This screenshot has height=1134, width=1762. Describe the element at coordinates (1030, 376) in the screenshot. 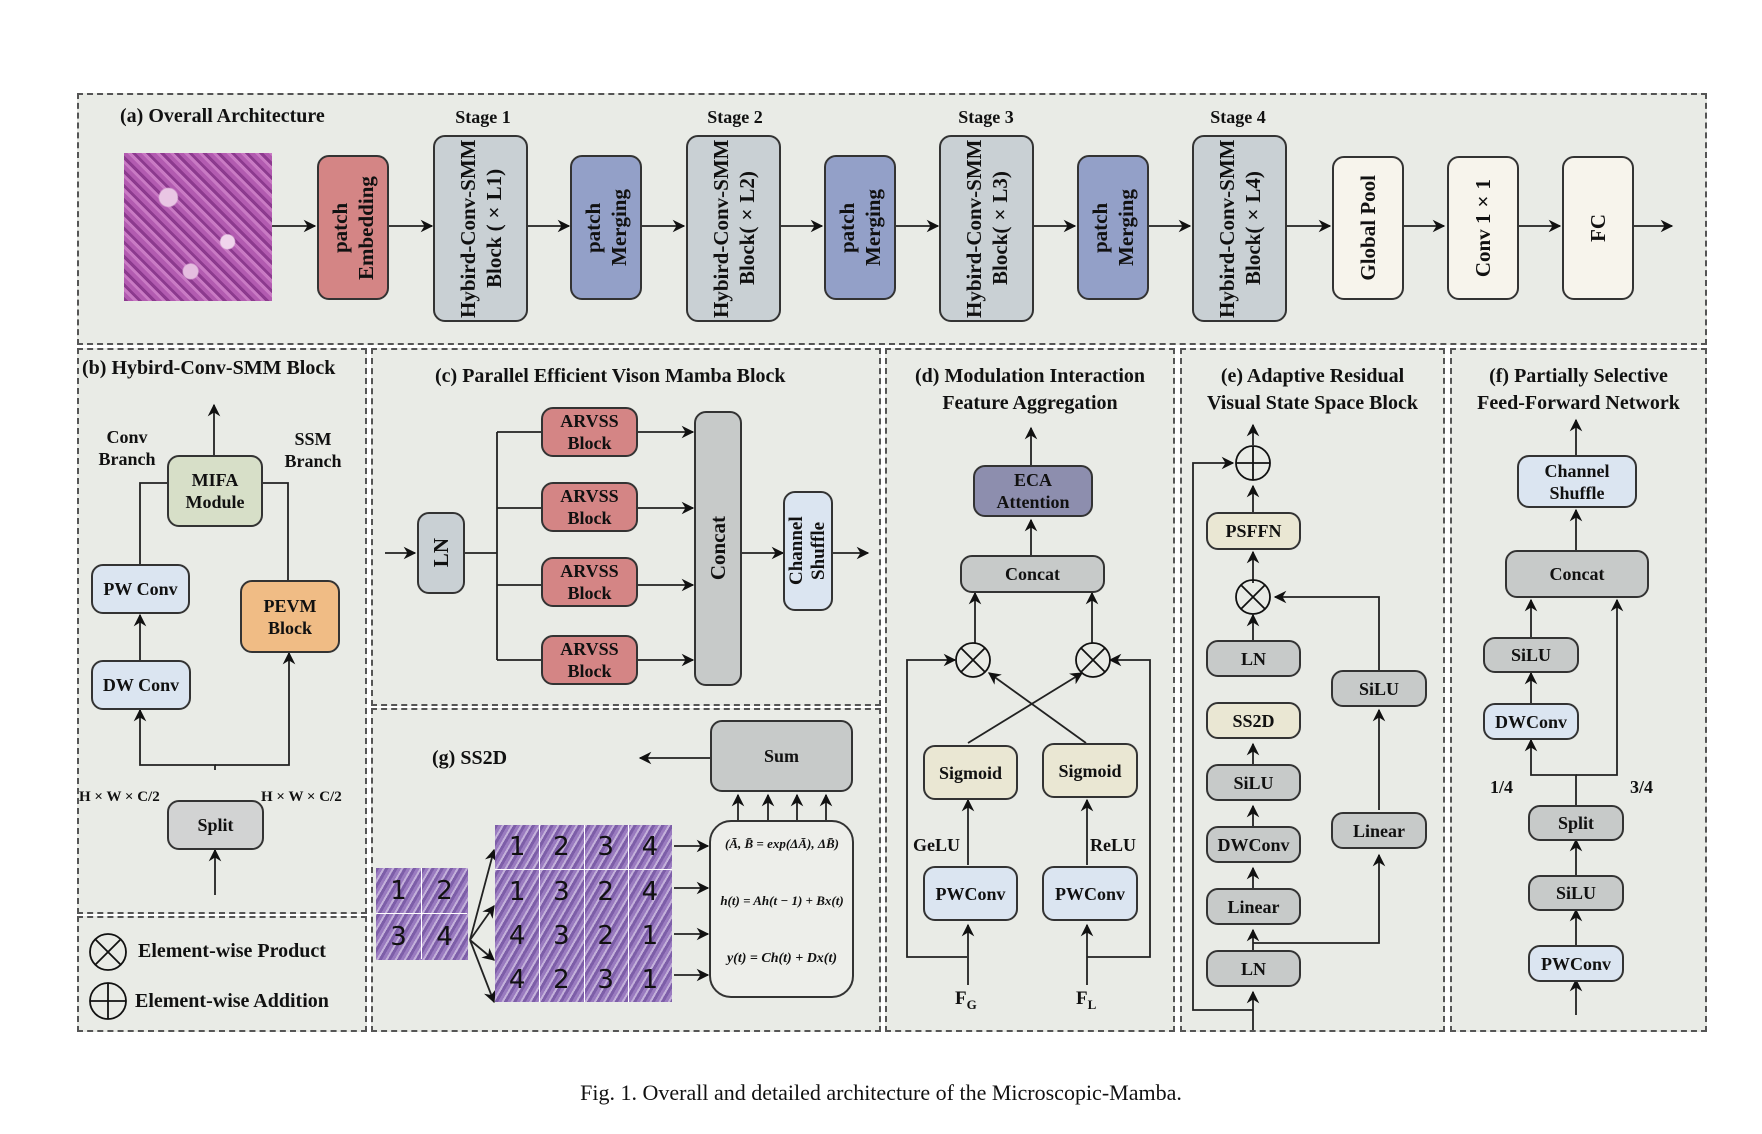

I see `panel-d-title-line1: (d) Modulation Interaction` at that location.